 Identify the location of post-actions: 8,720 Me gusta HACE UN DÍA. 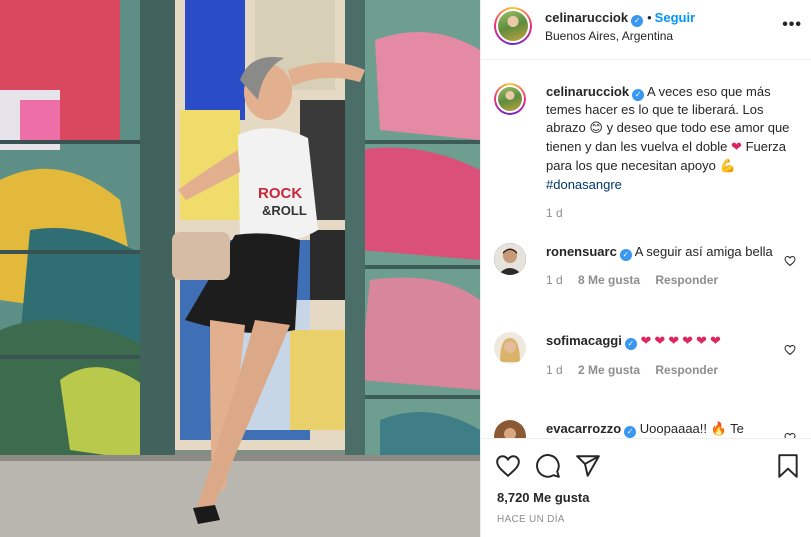
(646, 487).